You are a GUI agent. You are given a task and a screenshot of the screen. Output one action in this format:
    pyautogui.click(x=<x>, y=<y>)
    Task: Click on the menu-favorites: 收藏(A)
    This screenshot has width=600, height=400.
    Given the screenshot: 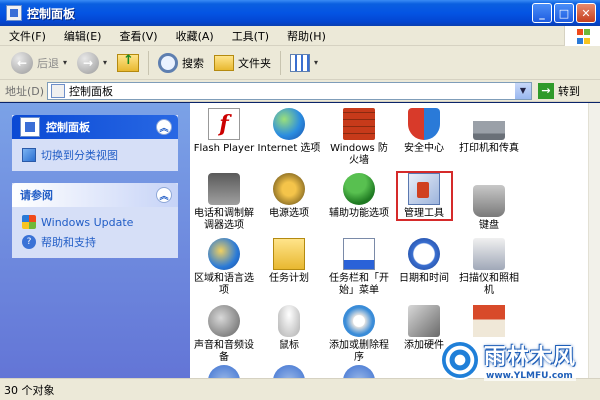 What is the action you would take?
    pyautogui.click(x=195, y=36)
    